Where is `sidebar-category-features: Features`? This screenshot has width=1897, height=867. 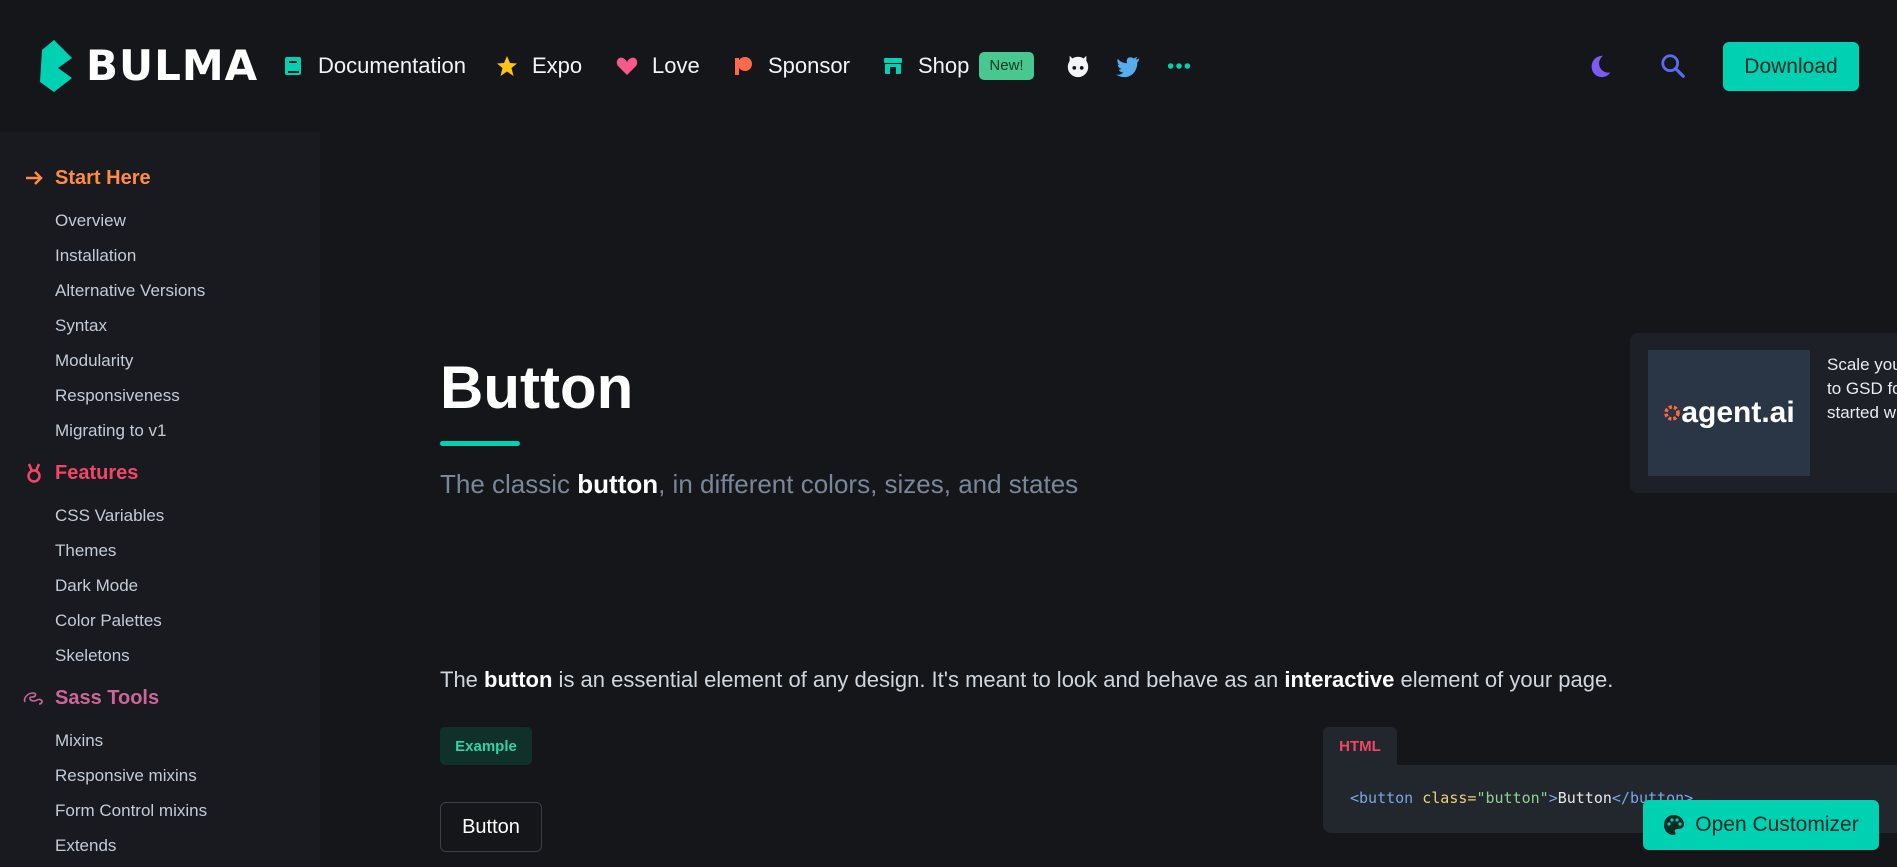 sidebar-category-features: Features is located at coordinates (80, 473).